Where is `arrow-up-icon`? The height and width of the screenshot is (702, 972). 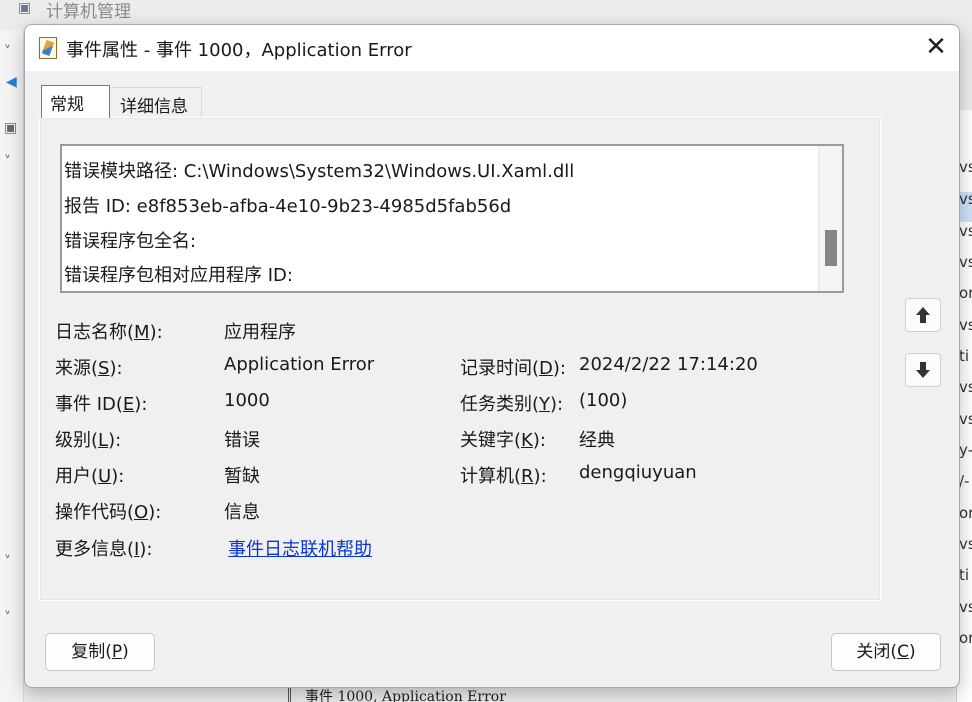 arrow-up-icon is located at coordinates (923, 315).